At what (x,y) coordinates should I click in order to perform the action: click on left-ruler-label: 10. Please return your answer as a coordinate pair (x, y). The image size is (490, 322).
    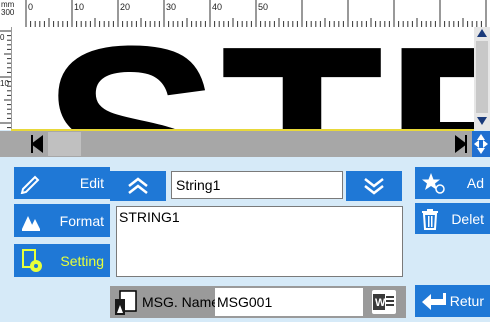
    Looking at the image, I should click on (4, 83).